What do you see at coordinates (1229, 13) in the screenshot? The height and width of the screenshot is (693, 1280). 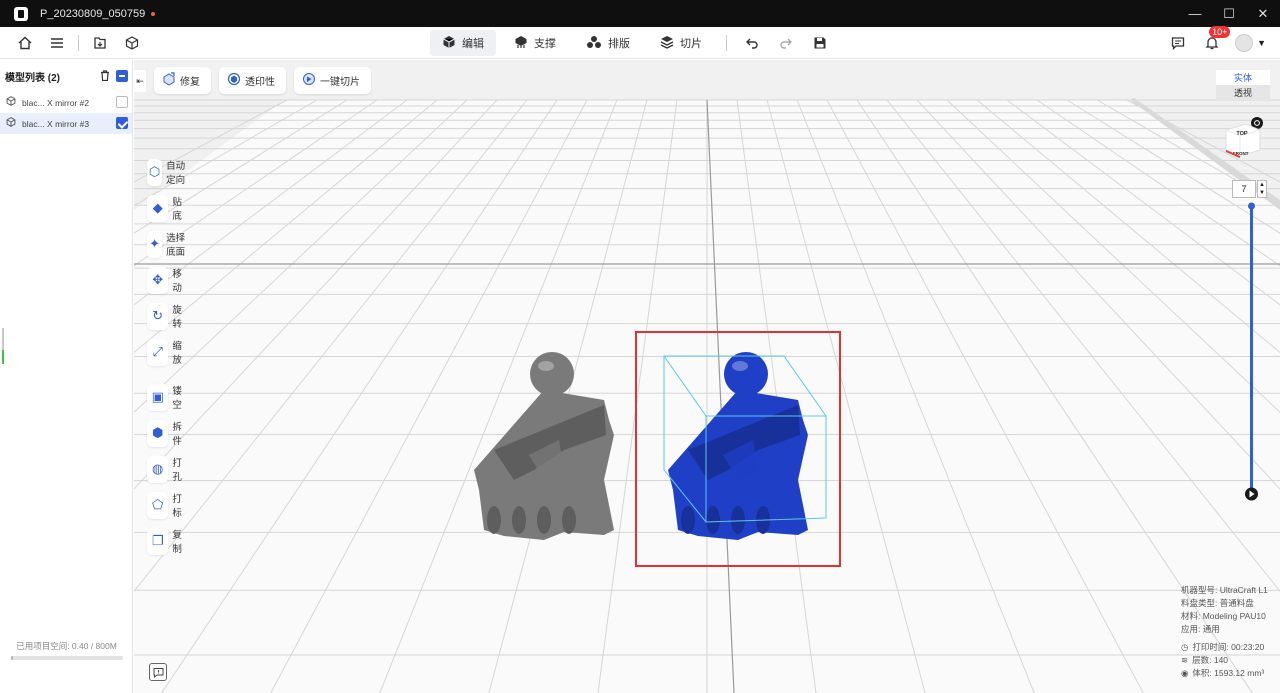 I see `maximize-button: ☐` at bounding box center [1229, 13].